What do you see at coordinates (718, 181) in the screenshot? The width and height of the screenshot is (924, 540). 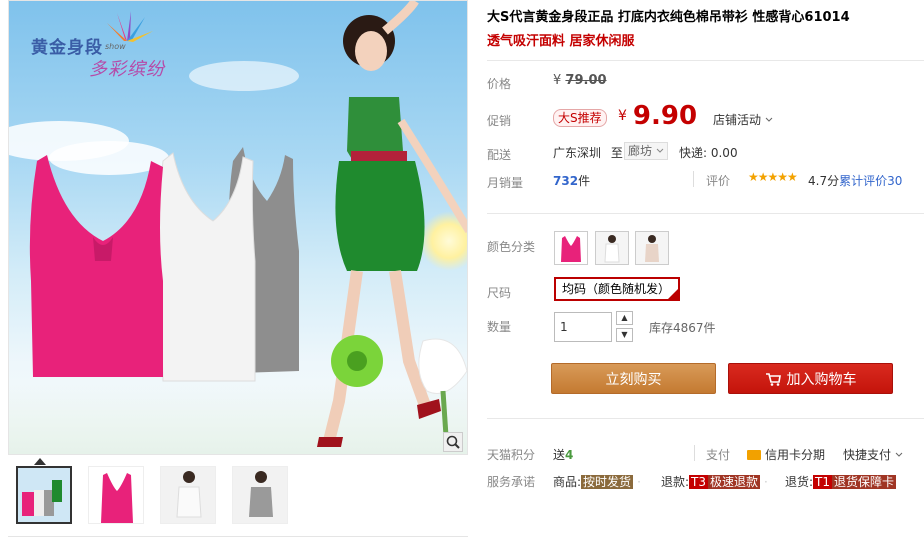 I see `rating-label: 评价` at bounding box center [718, 181].